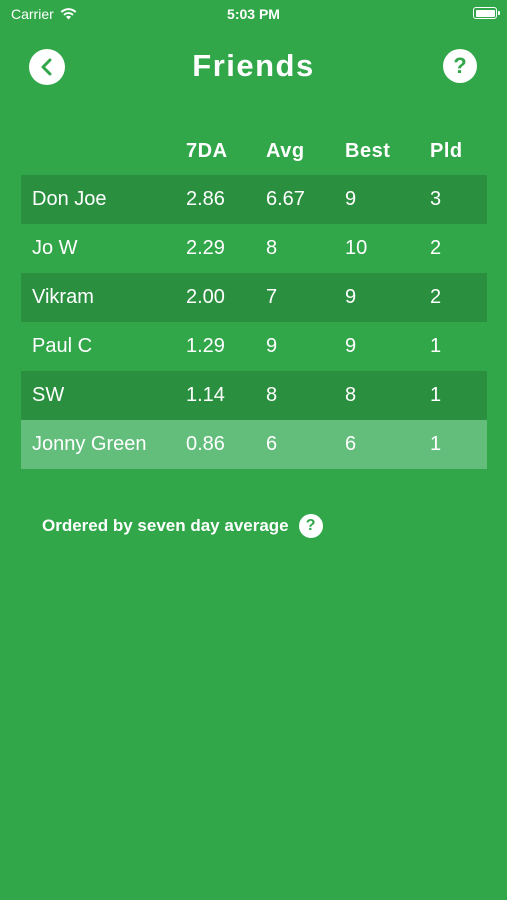 The height and width of the screenshot is (900, 507). I want to click on cell-name: Paul C, so click(62, 346).